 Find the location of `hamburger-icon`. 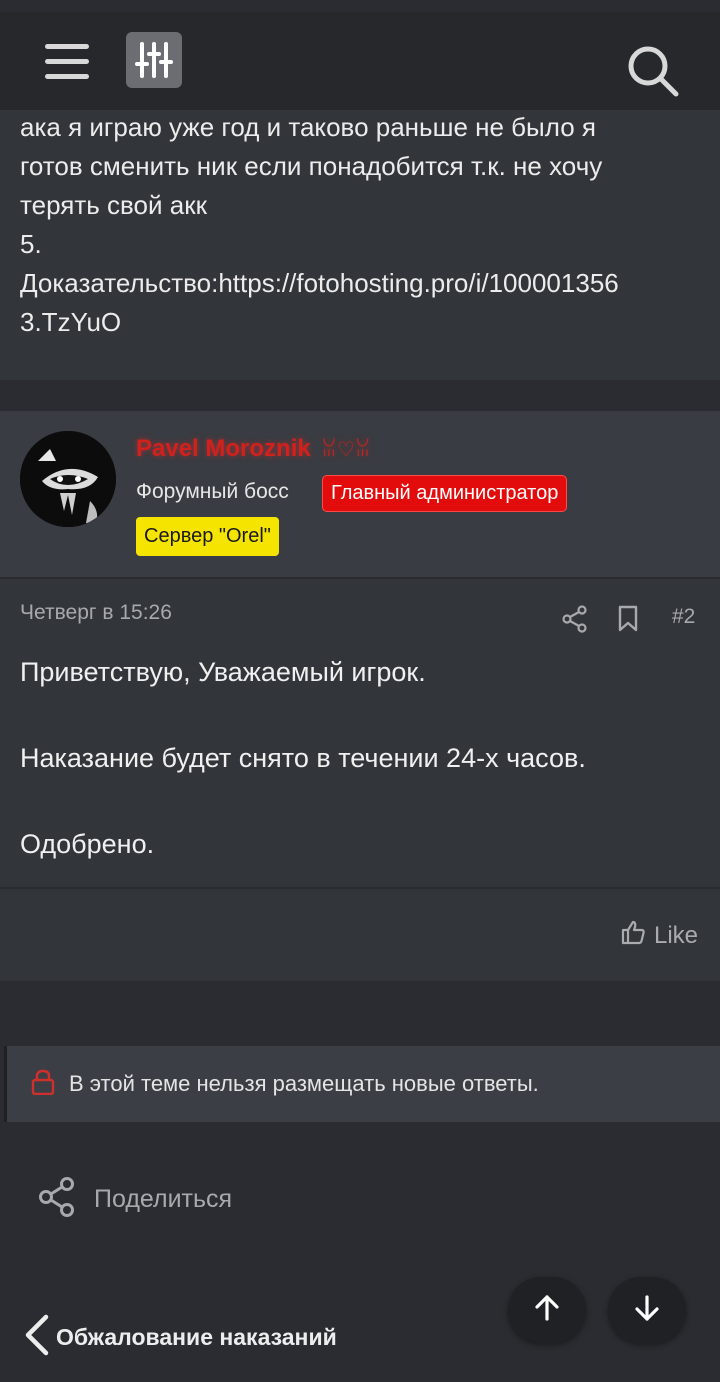

hamburger-icon is located at coordinates (67, 62).